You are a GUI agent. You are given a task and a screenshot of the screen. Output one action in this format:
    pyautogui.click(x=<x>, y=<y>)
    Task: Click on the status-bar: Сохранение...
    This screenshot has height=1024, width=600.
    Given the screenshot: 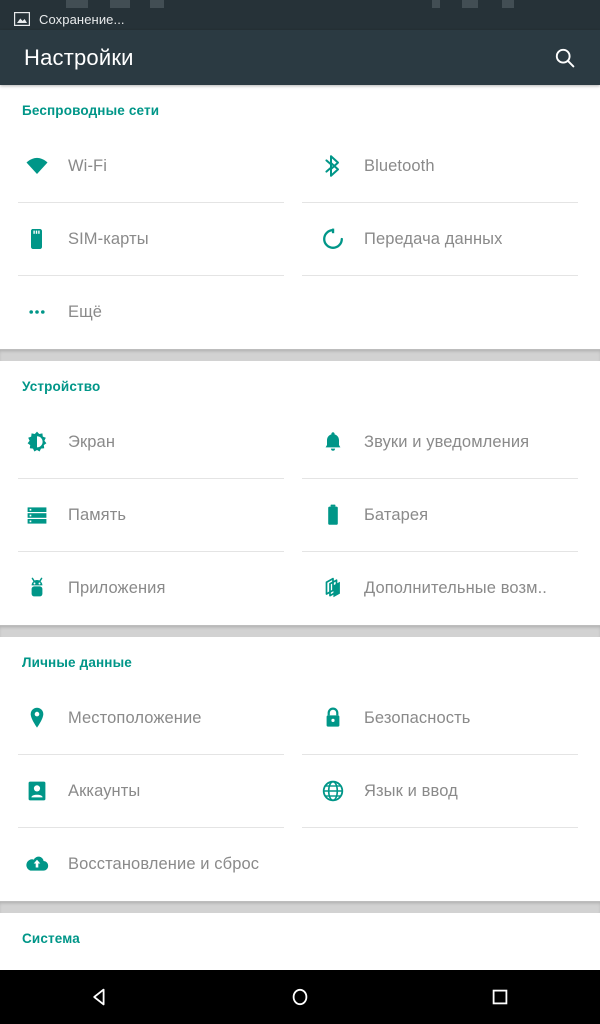 What is the action you would take?
    pyautogui.click(x=300, y=19)
    